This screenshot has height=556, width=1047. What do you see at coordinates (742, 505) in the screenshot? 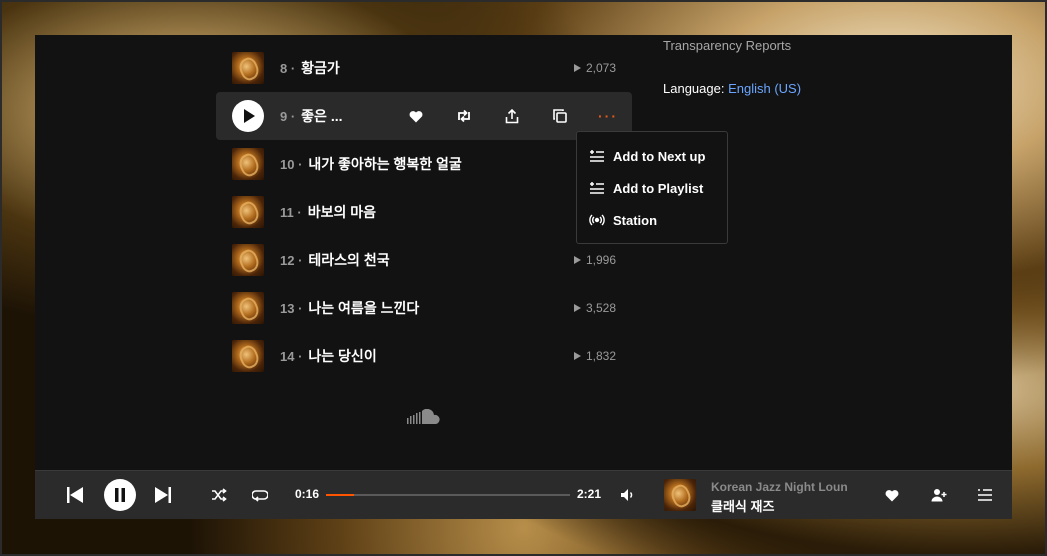
I see `now-playing-title: 클래식 재즈` at bounding box center [742, 505].